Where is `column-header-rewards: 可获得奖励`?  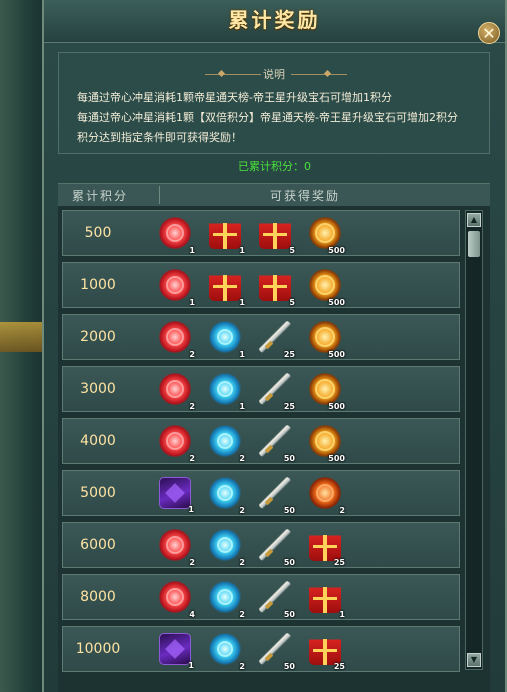
column-header-rewards: 可获得奖励 is located at coordinates (305, 196).